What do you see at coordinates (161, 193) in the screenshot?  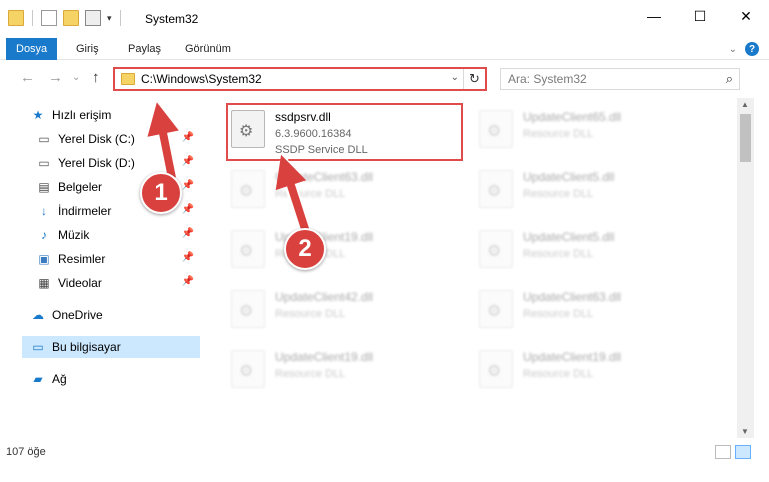 I see `step-badge-1: 1` at bounding box center [161, 193].